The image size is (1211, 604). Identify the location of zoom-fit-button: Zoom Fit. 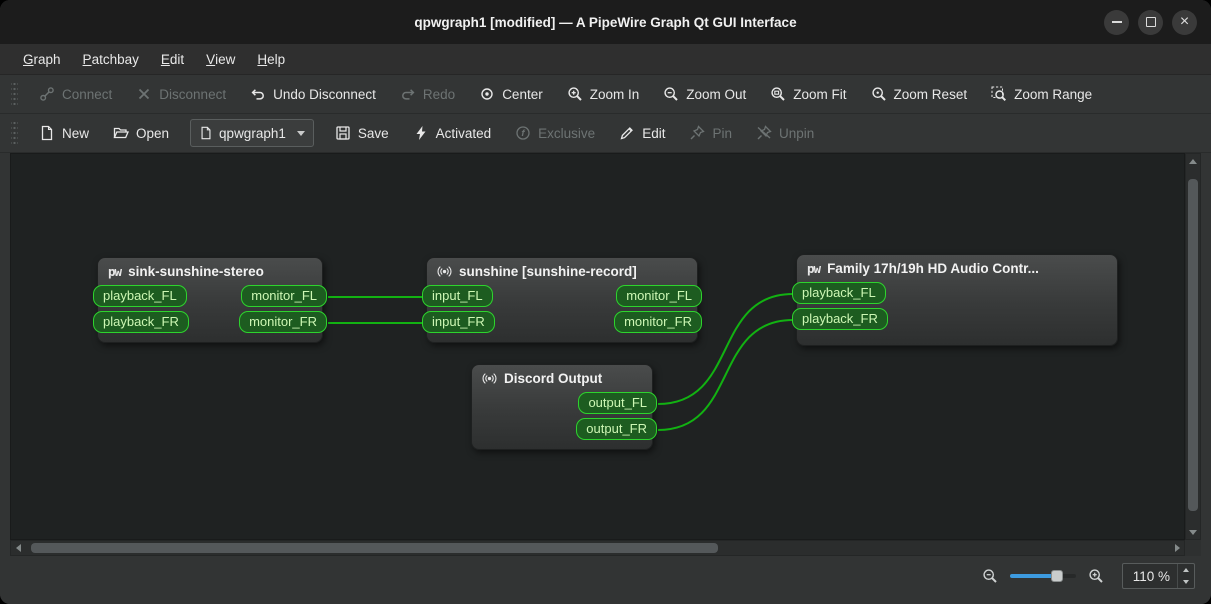
(808, 94).